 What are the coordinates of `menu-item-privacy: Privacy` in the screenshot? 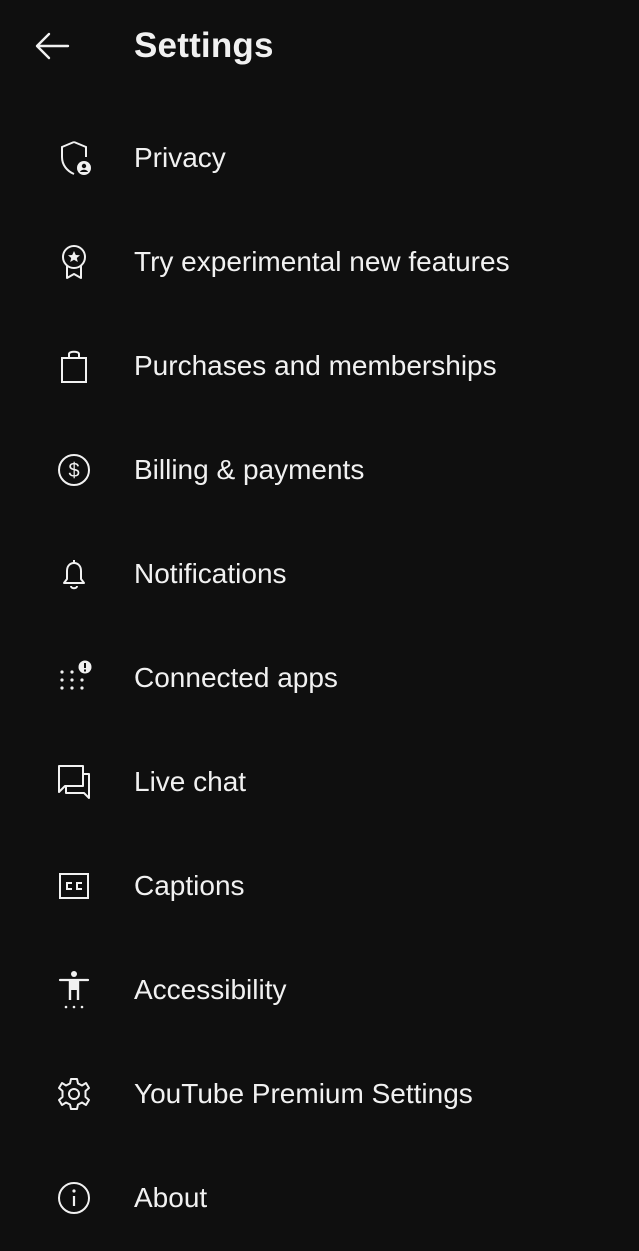 It's located at (319, 158).